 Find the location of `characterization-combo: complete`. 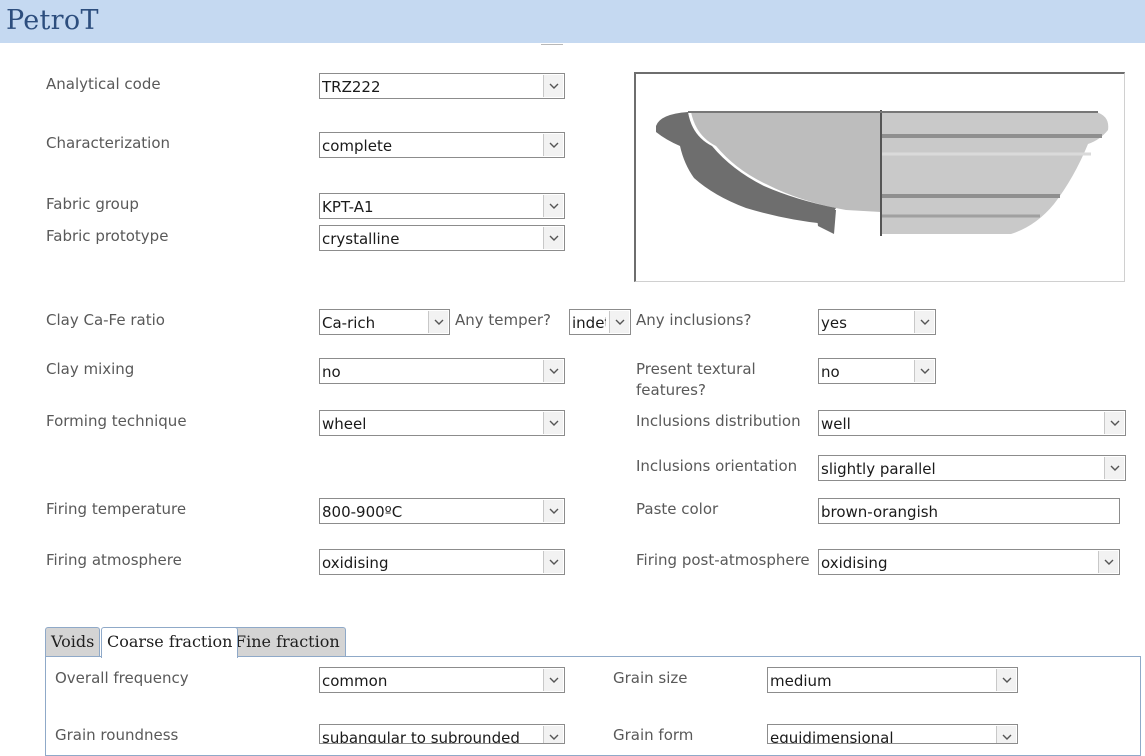

characterization-combo: complete is located at coordinates (442, 145).